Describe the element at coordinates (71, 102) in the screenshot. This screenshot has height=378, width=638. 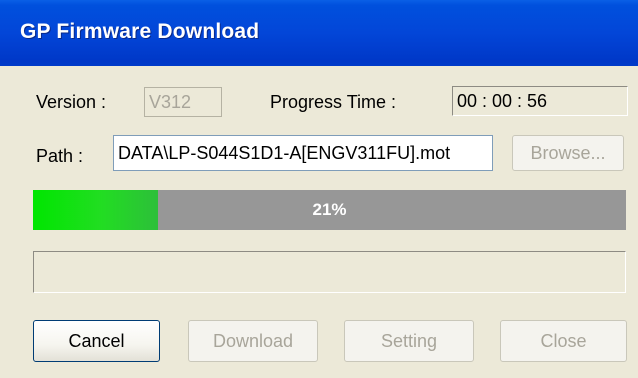
I see `version-label: Version :` at that location.